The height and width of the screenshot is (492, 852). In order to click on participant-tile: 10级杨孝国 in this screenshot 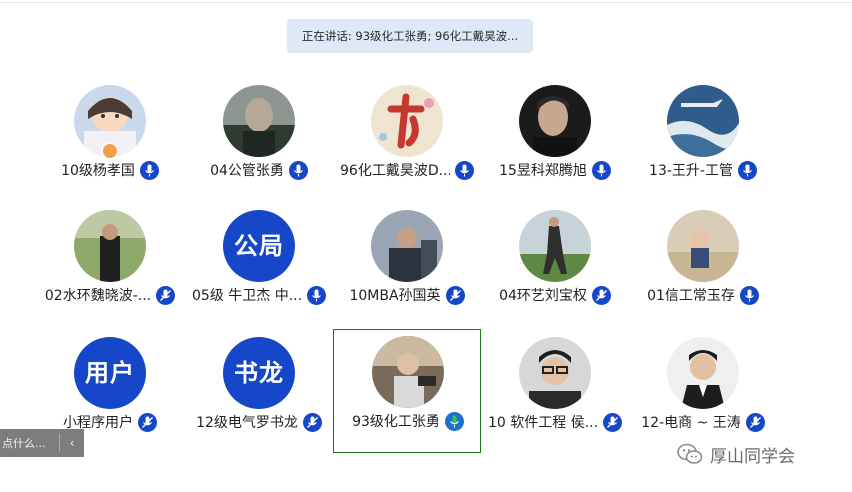, I will do `click(110, 139)`.